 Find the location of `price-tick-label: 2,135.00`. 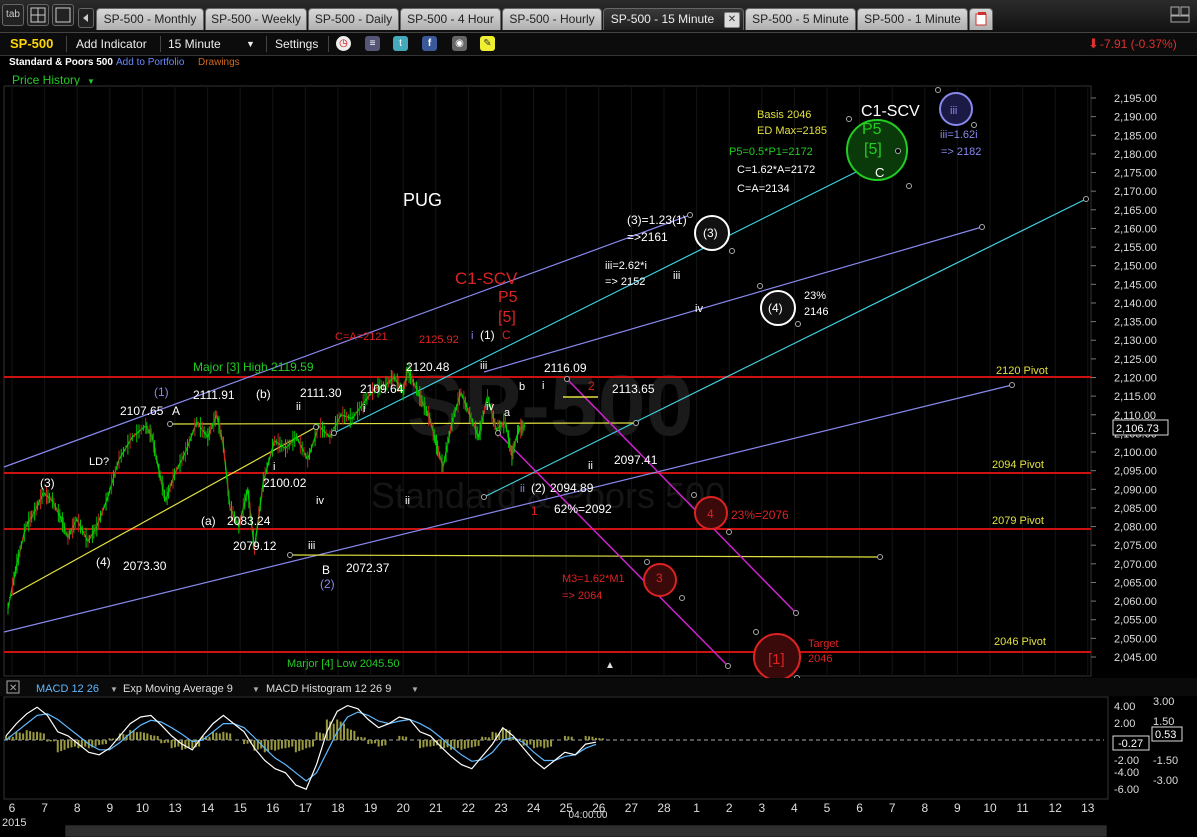

price-tick-label: 2,135.00 is located at coordinates (1135, 323).